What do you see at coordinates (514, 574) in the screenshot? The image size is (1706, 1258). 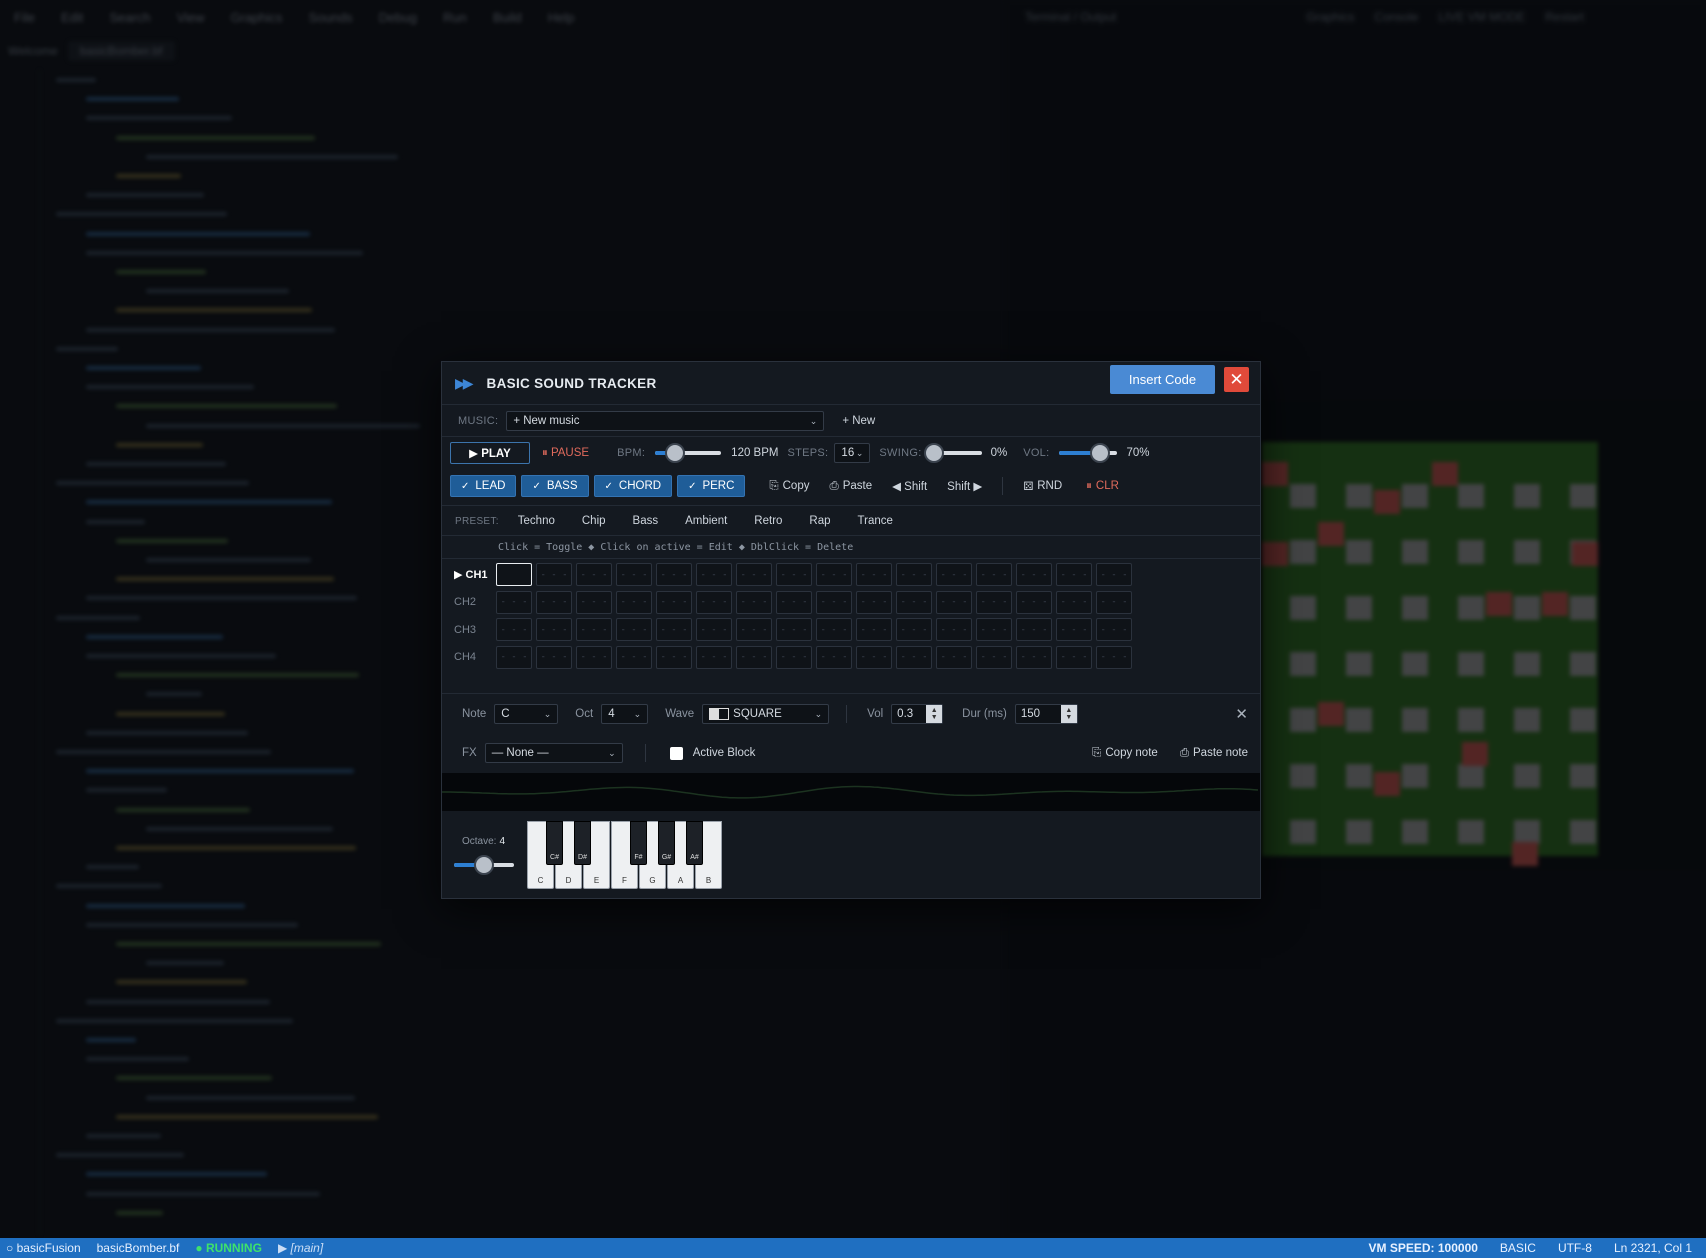 I see `step-cell` at bounding box center [514, 574].